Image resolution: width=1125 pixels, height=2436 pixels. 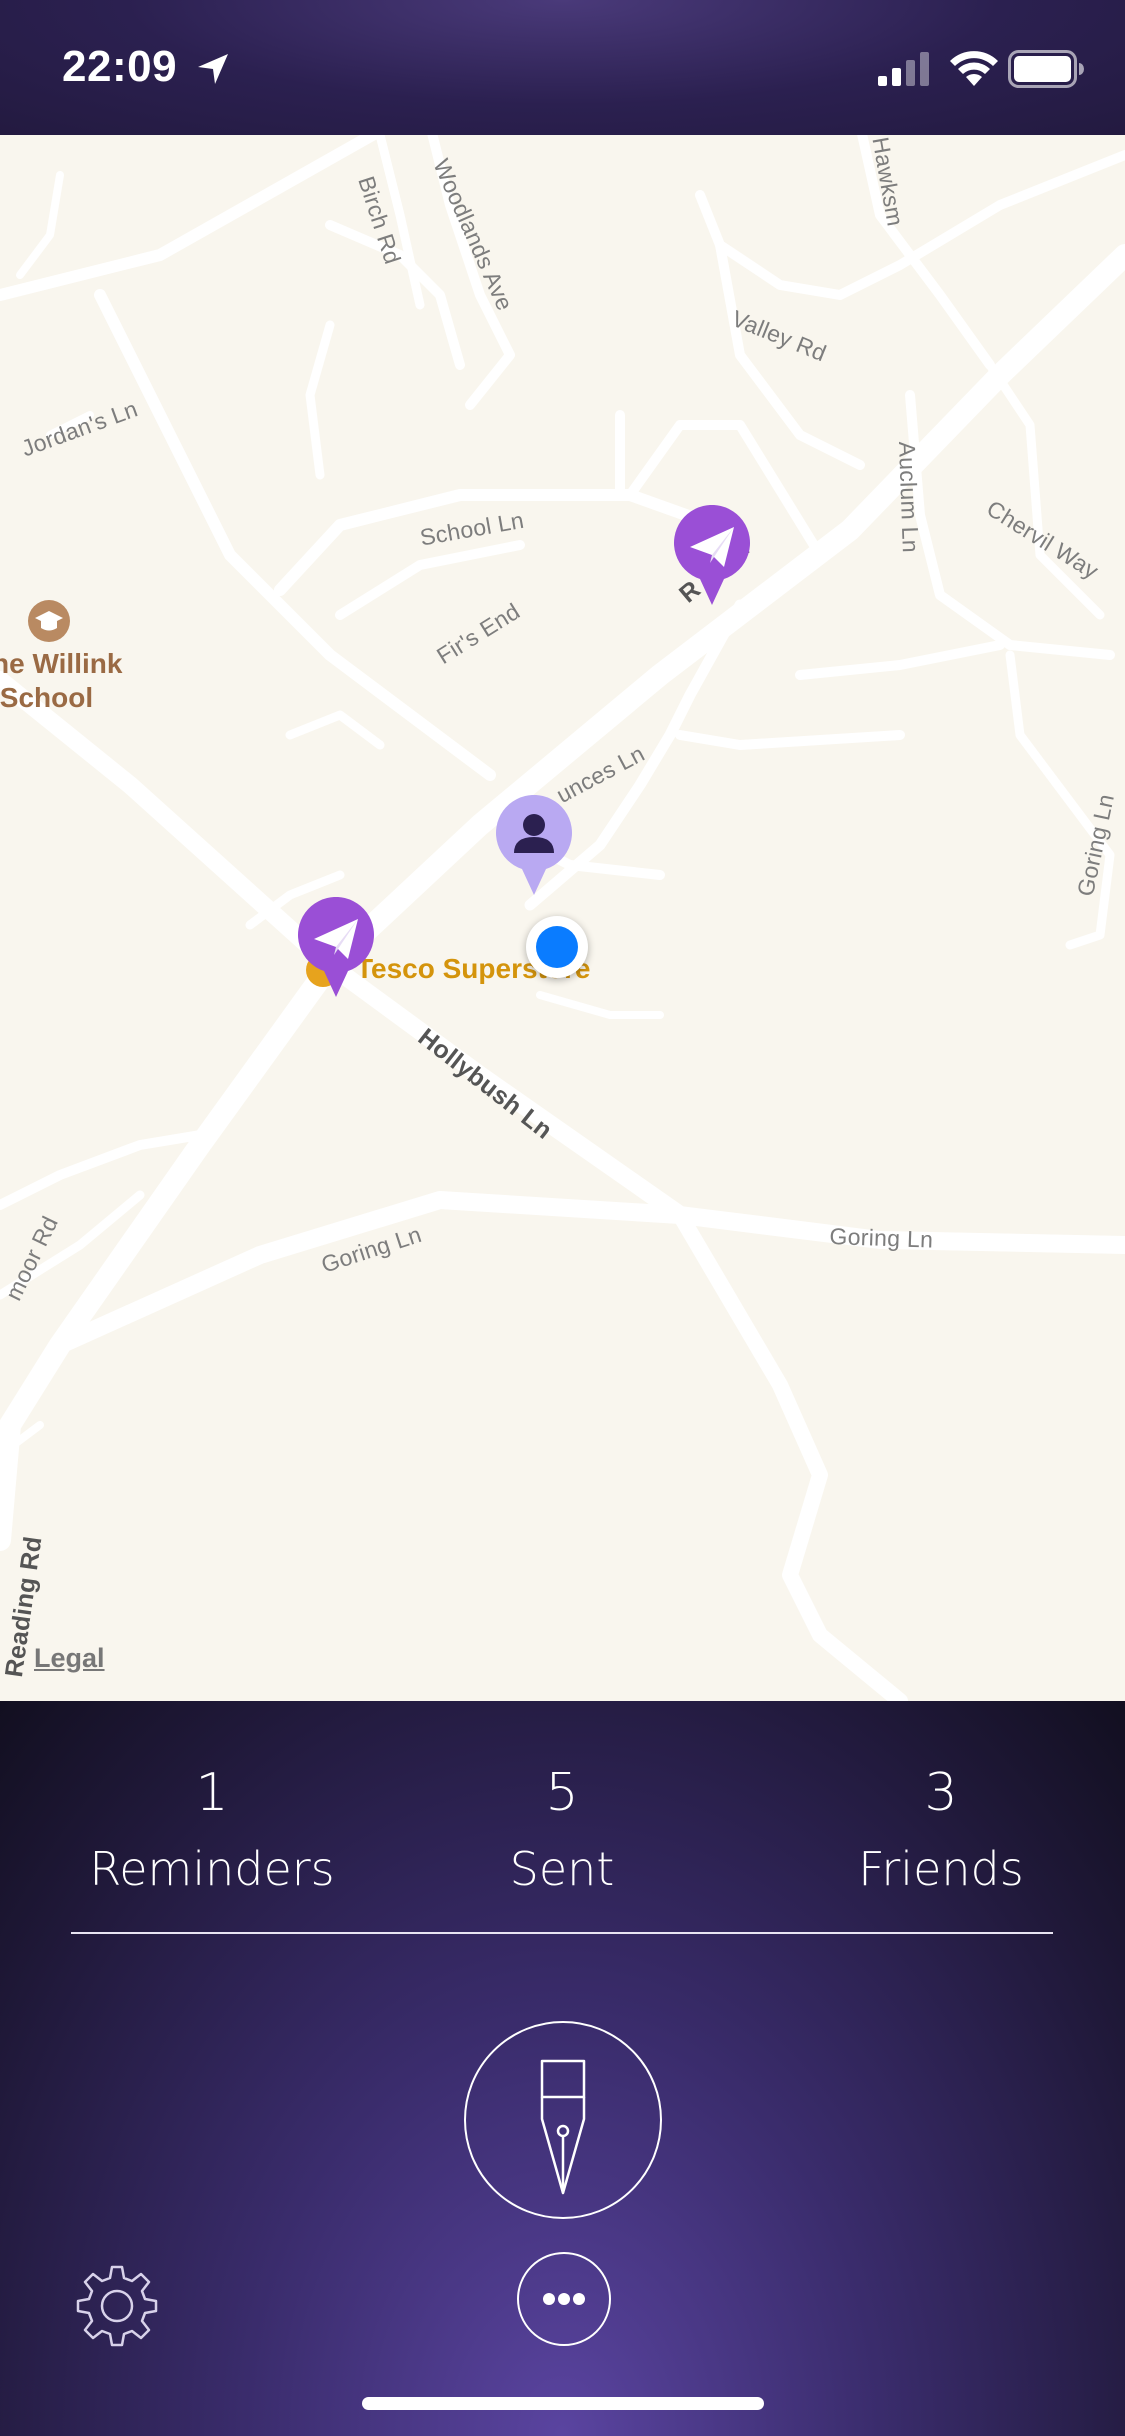 What do you see at coordinates (1046, 69) in the screenshot?
I see `battery-icon` at bounding box center [1046, 69].